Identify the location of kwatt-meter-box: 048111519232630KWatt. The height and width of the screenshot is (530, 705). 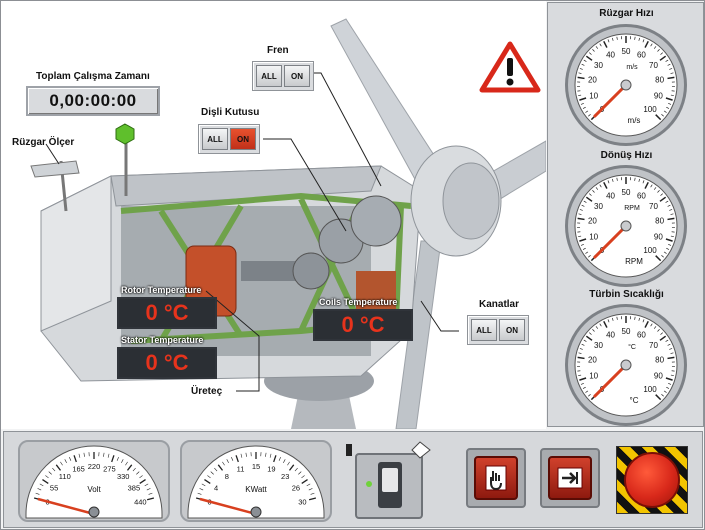
(256, 481).